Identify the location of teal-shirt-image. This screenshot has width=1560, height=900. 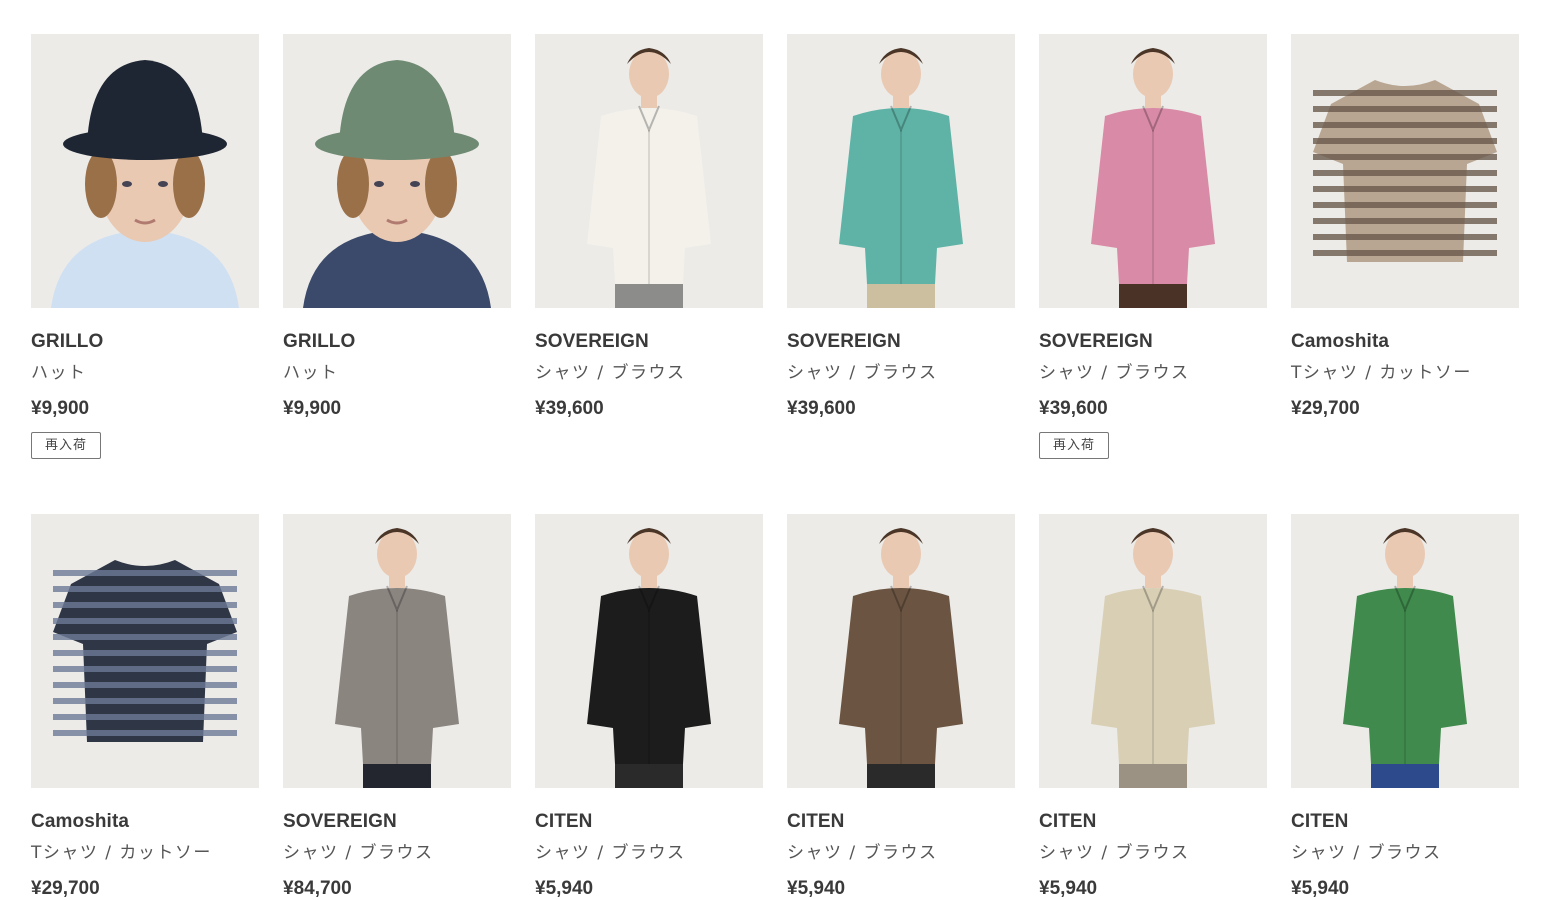
(901, 171).